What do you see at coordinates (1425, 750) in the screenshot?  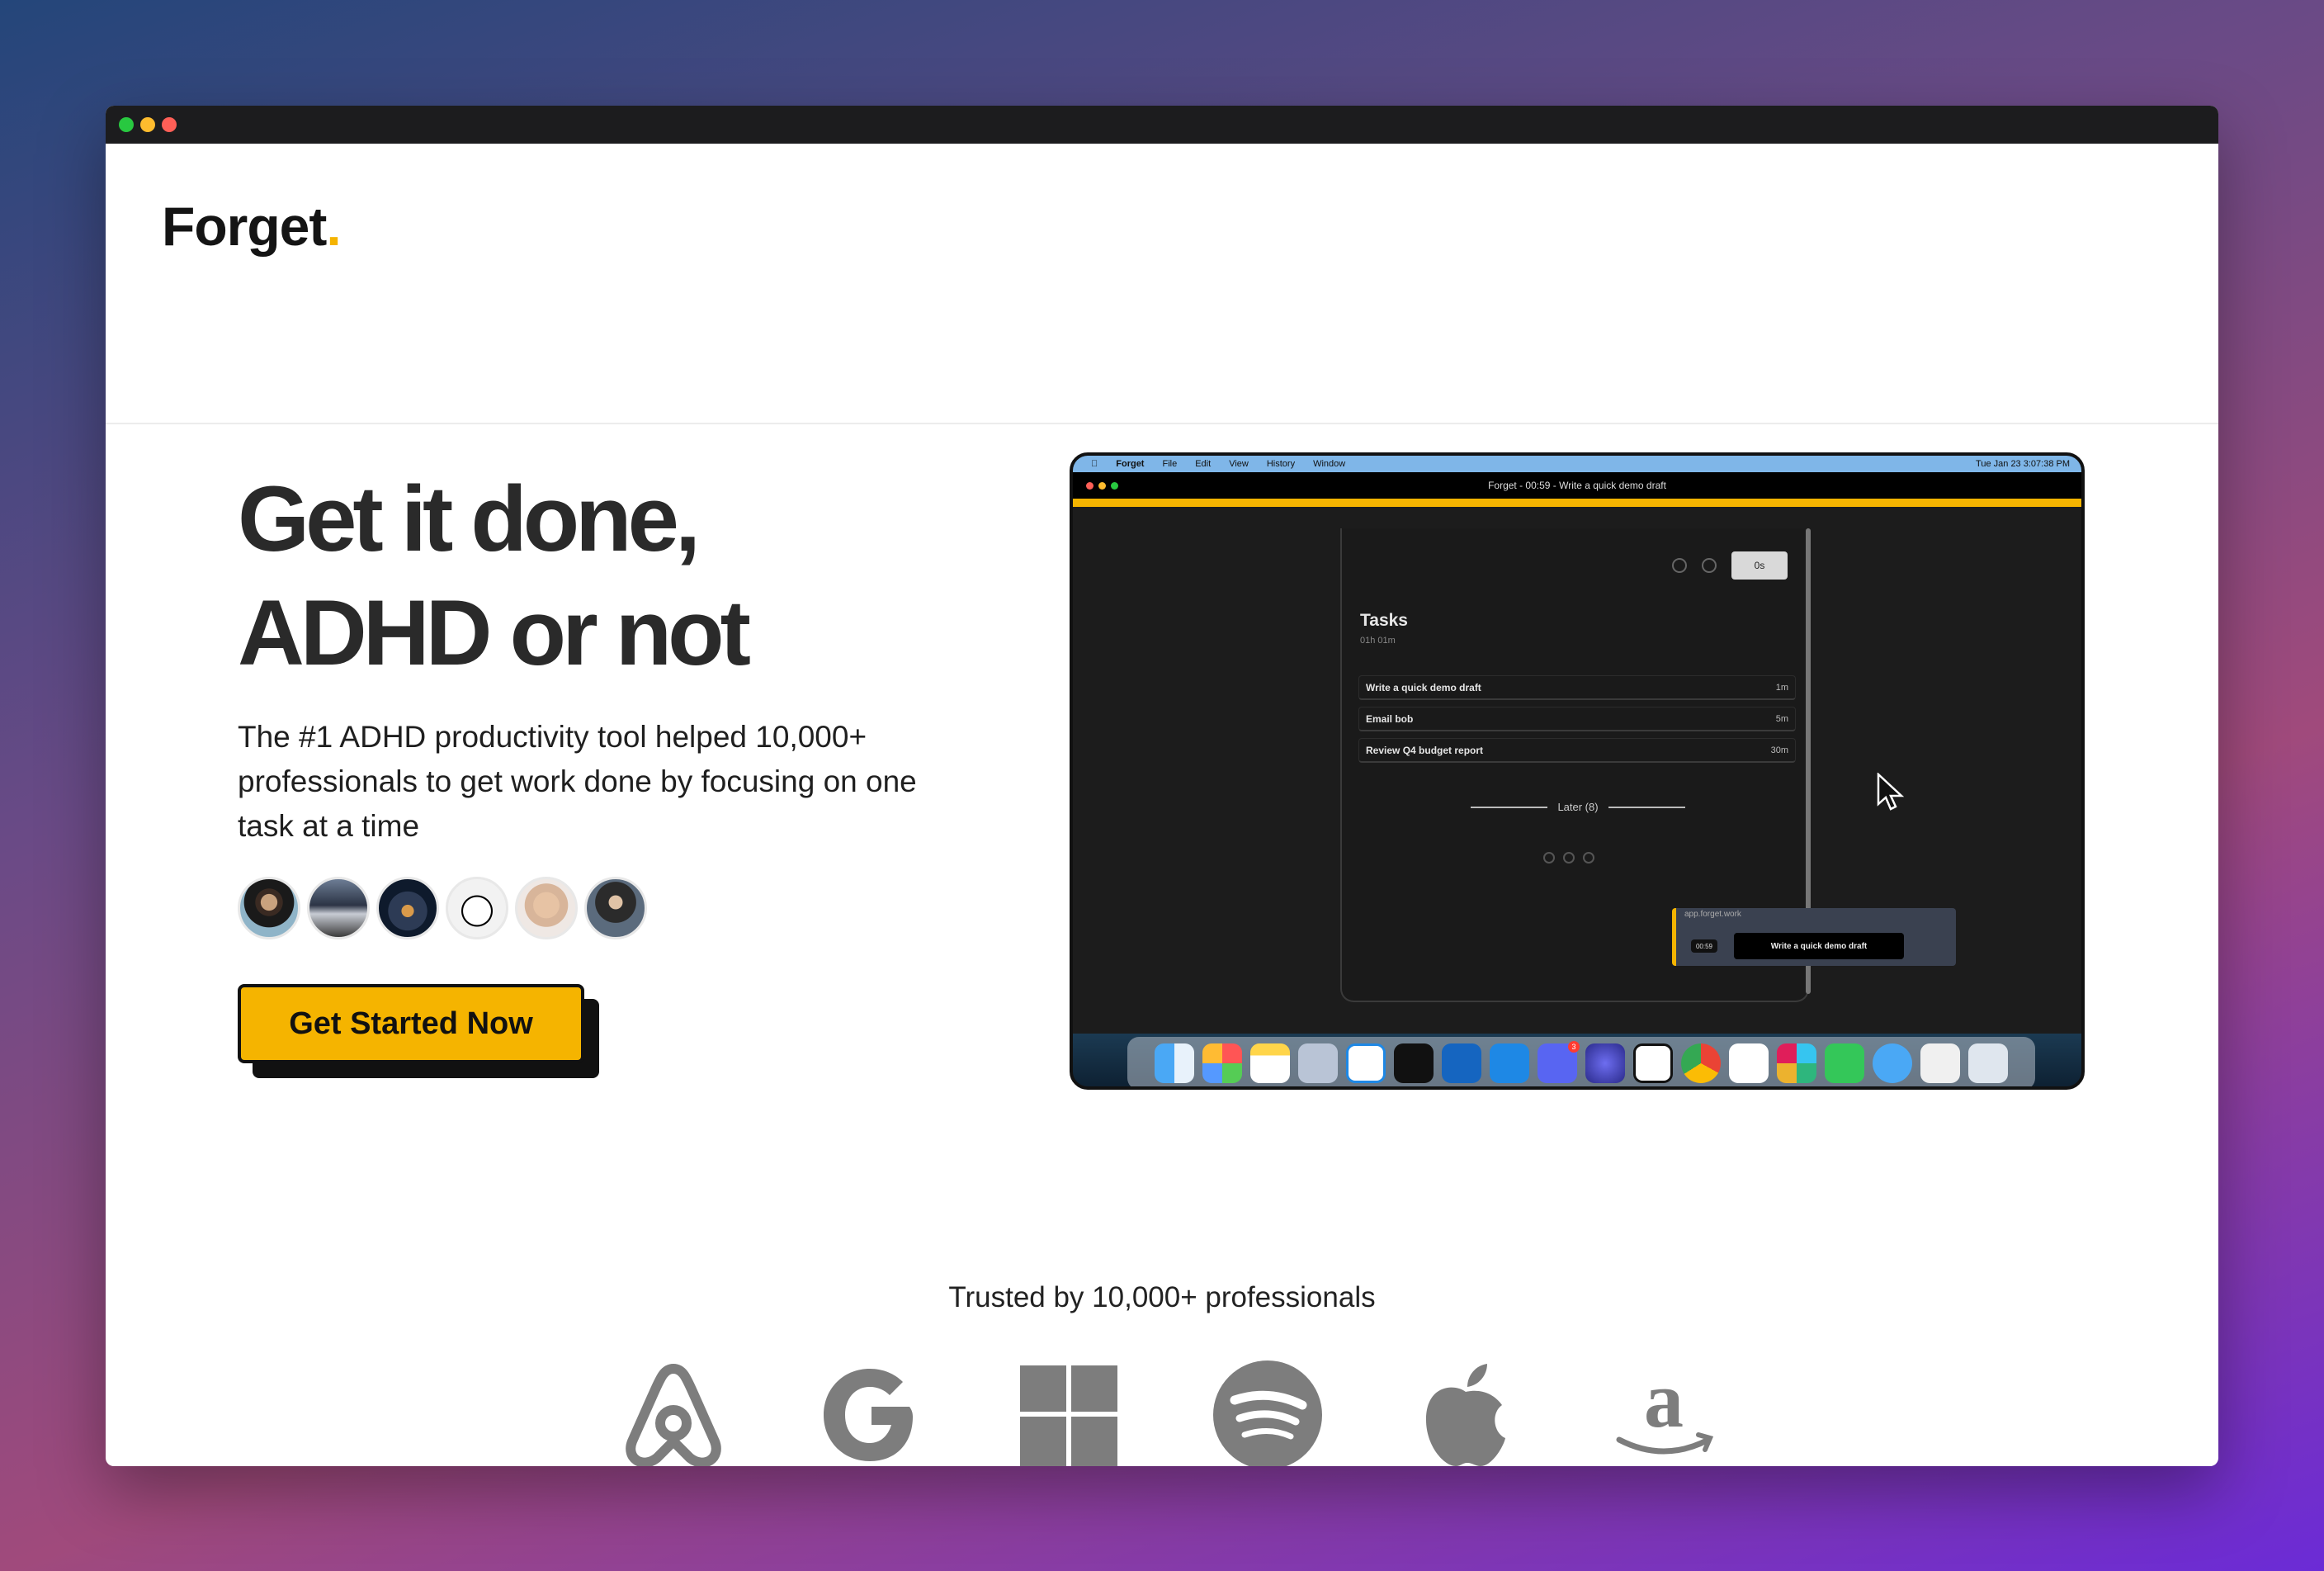 I see `task-name: Review Q4 budget report` at bounding box center [1425, 750].